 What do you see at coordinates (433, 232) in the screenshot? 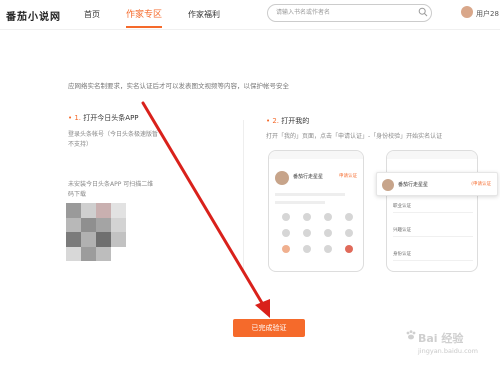
I see `phone2-item-interest: 兴趣认证` at bounding box center [433, 232].